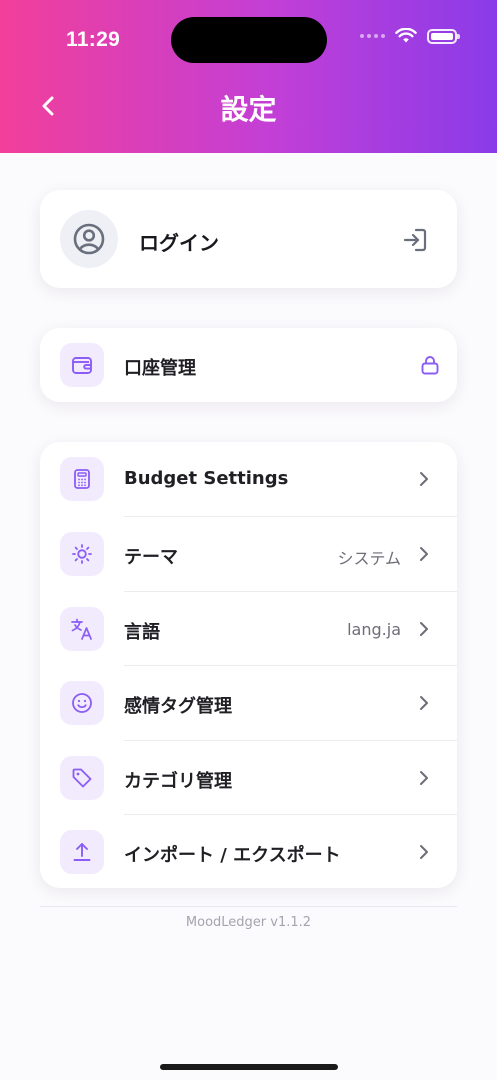  What do you see at coordinates (142, 632) in the screenshot?
I see `settings-item-label: 言語` at bounding box center [142, 632].